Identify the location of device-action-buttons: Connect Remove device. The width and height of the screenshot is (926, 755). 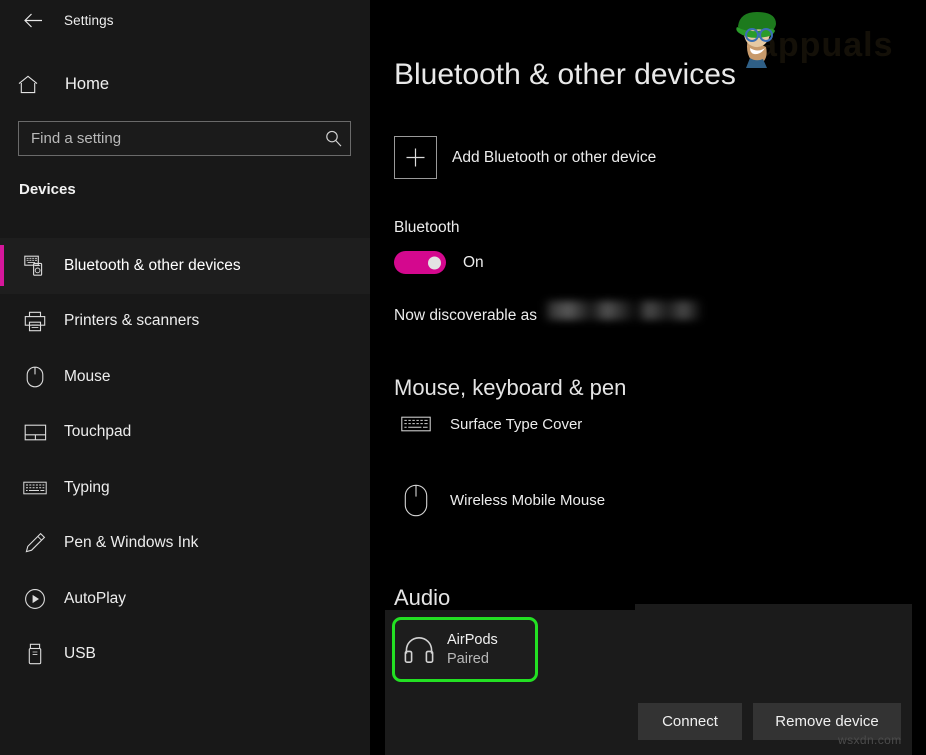
(769, 721).